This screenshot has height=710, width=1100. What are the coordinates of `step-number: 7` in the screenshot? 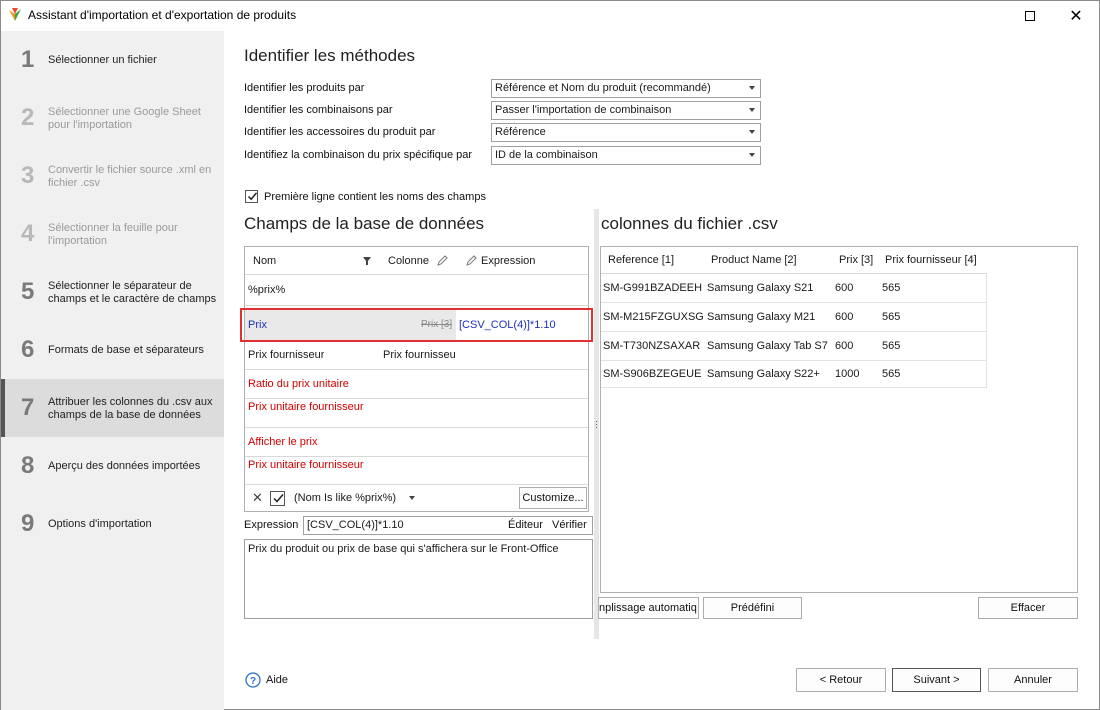 It's located at (28, 407).